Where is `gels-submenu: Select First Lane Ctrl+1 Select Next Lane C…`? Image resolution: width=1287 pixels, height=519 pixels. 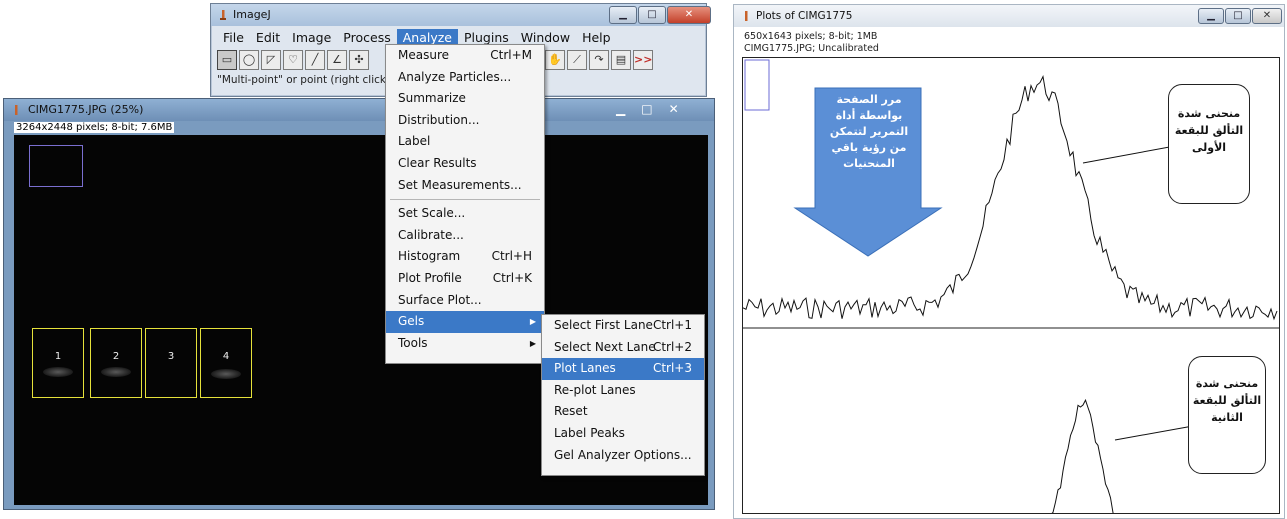 gels-submenu: Select First Lane Ctrl+1 Select Next Lane C… is located at coordinates (623, 395).